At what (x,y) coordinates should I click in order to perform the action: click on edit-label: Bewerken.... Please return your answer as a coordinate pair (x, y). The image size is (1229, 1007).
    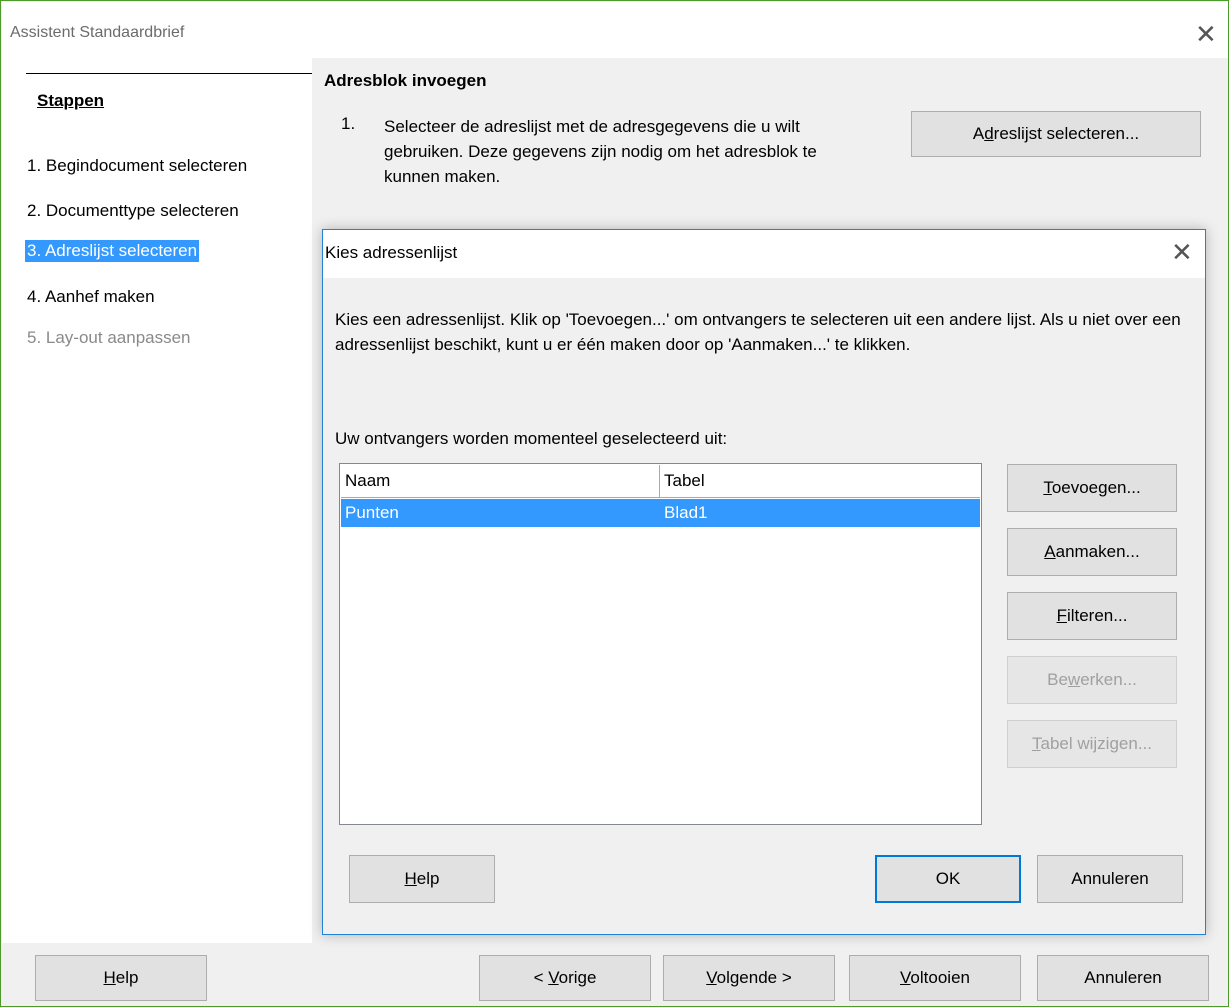
    Looking at the image, I should click on (1092, 679).